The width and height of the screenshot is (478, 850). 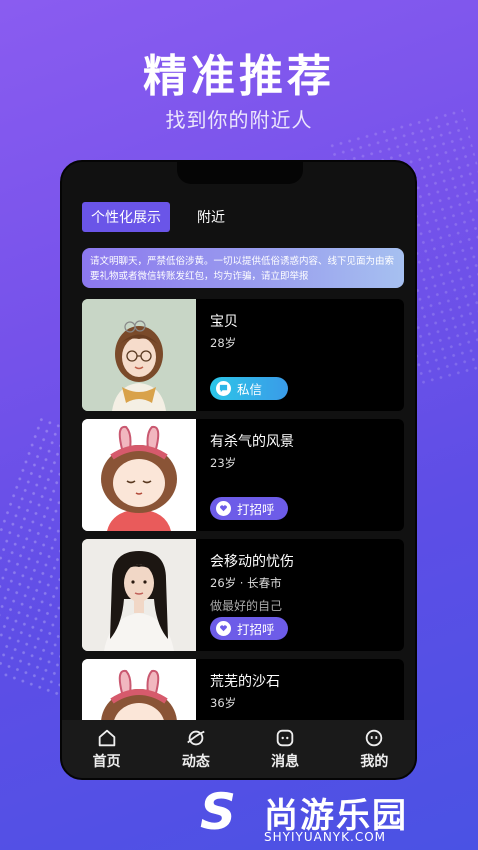 I want to click on nav-home: 首页, so click(x=107, y=749).